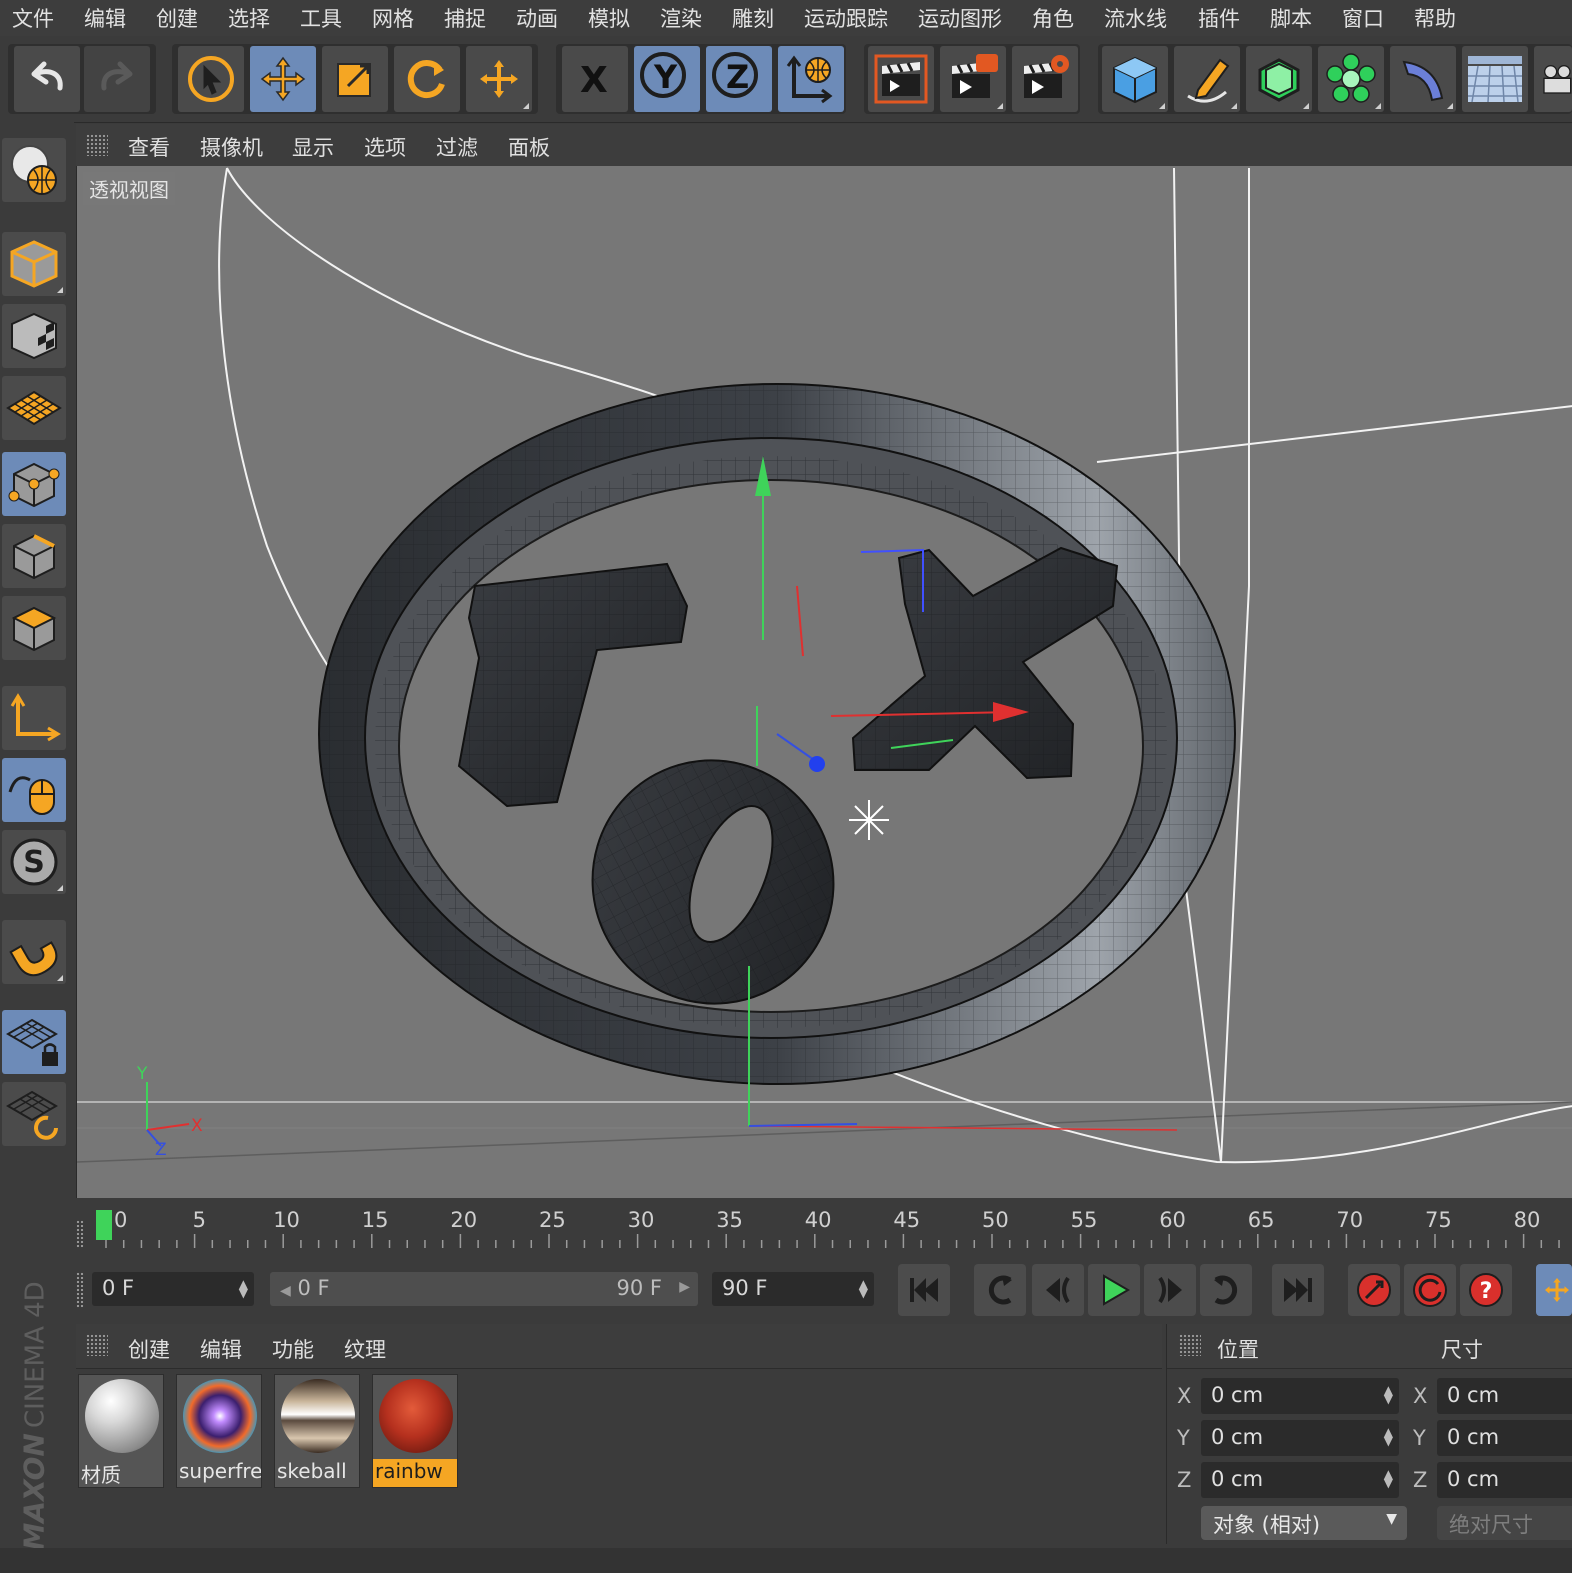 Image resolution: width=1572 pixels, height=1573 pixels. I want to click on workplane-align-button, so click(34, 1114).